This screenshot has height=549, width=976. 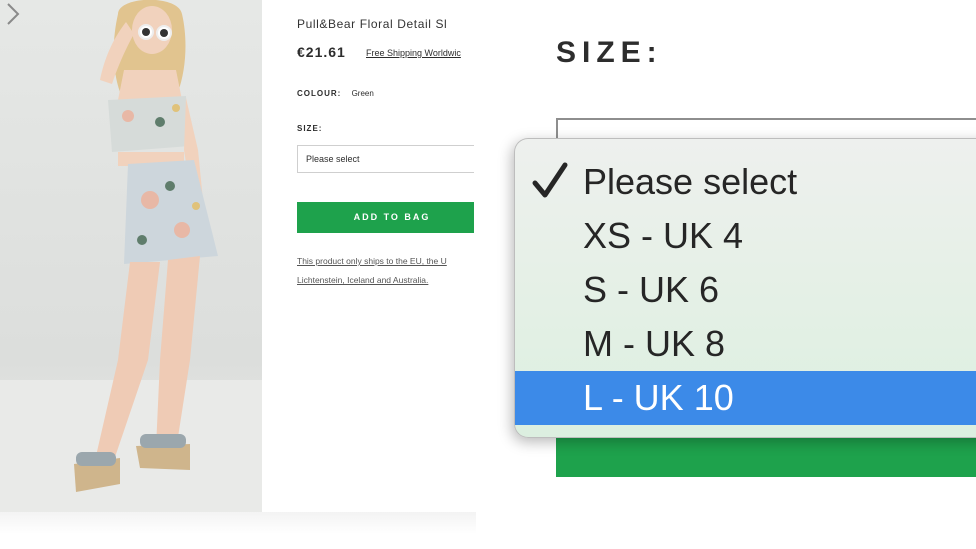 I want to click on size-option-label: L - UK 10, so click(x=658, y=397).